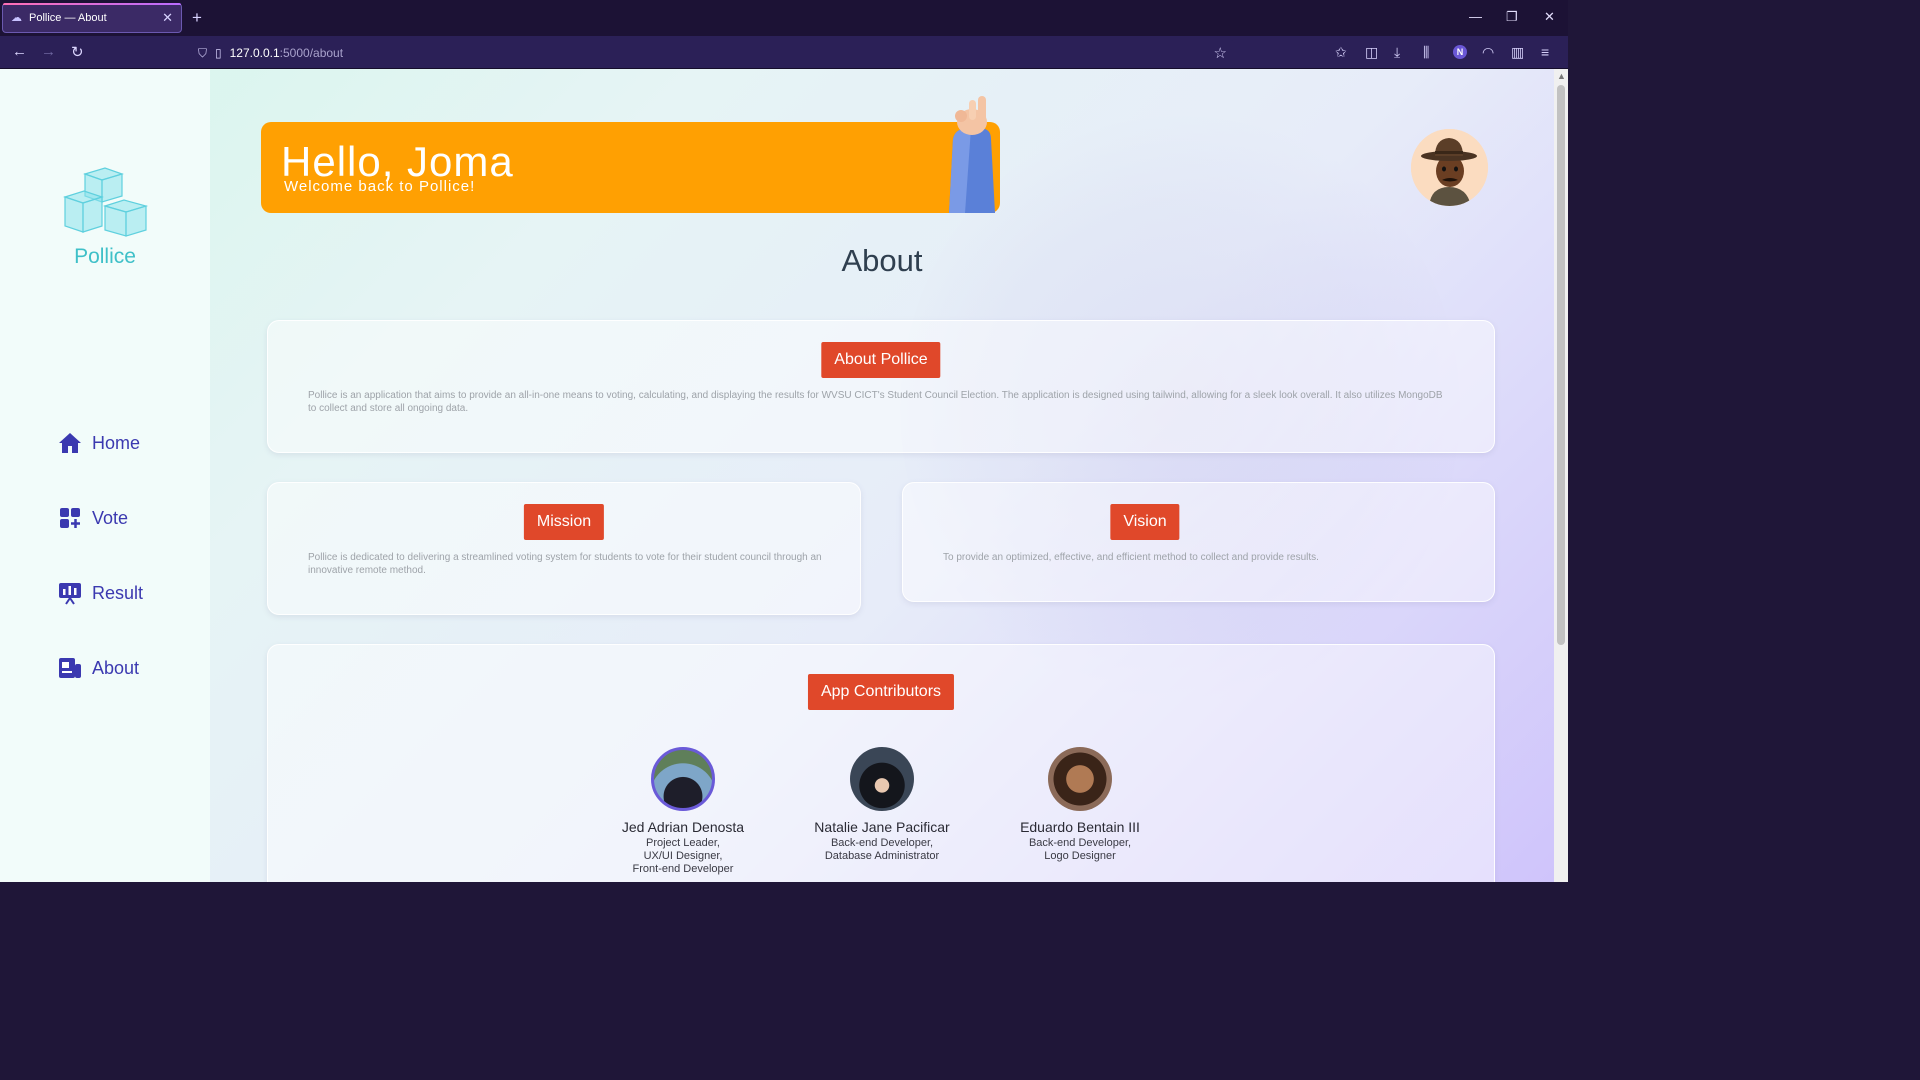 This screenshot has width=1920, height=1080. Describe the element at coordinates (116, 442) in the screenshot. I see `sidebar-item-label: Home` at that location.